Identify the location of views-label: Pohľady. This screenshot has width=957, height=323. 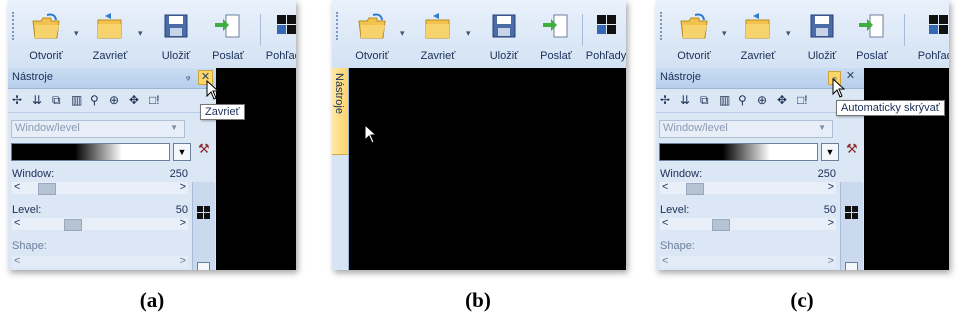
(933, 56).